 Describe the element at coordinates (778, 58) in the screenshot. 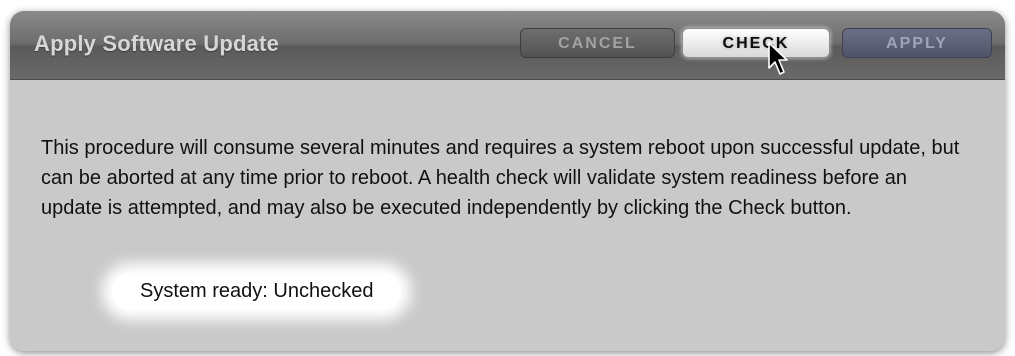

I see `mouse-pointer-icon` at that location.